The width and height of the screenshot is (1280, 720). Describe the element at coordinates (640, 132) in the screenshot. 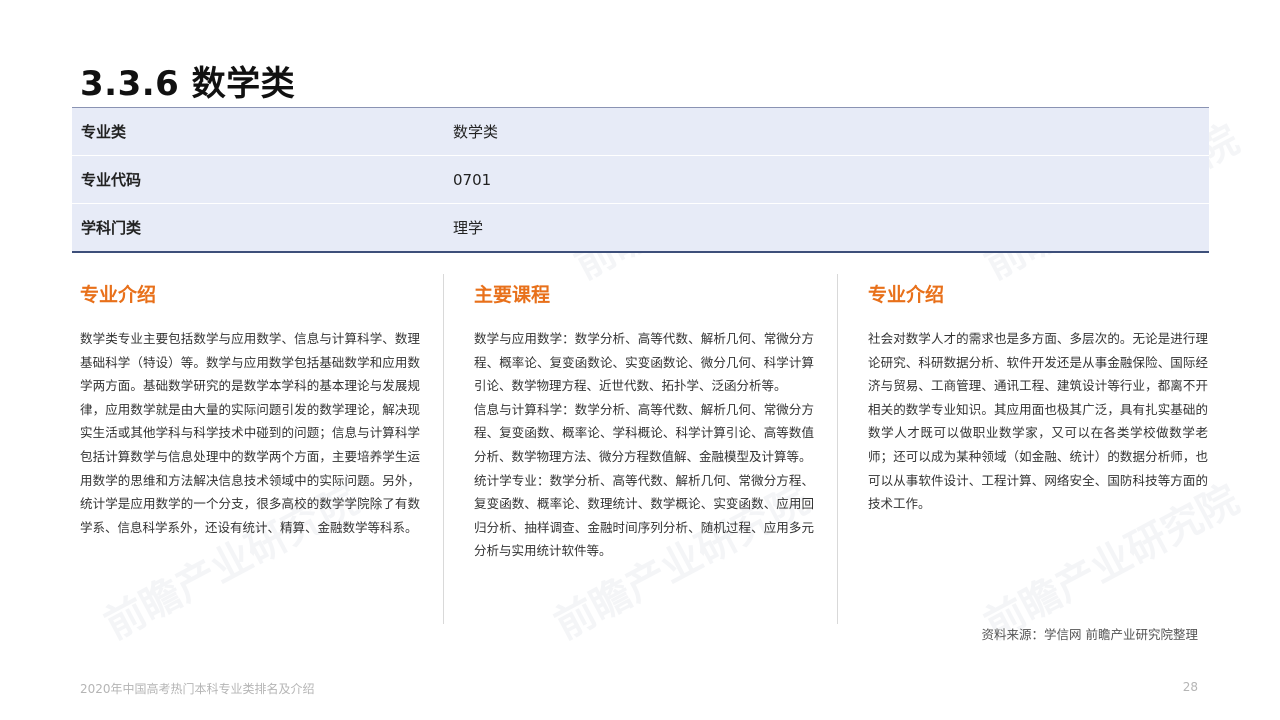

I see `table-row: 专业类 数学类` at that location.